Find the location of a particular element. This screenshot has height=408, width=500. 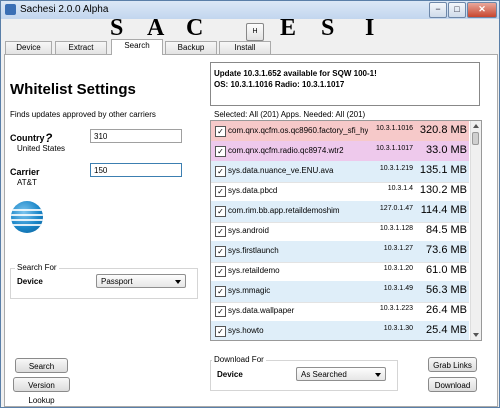

app-name: com.rim.bb.app.retaildemoshim is located at coordinates (284, 210).